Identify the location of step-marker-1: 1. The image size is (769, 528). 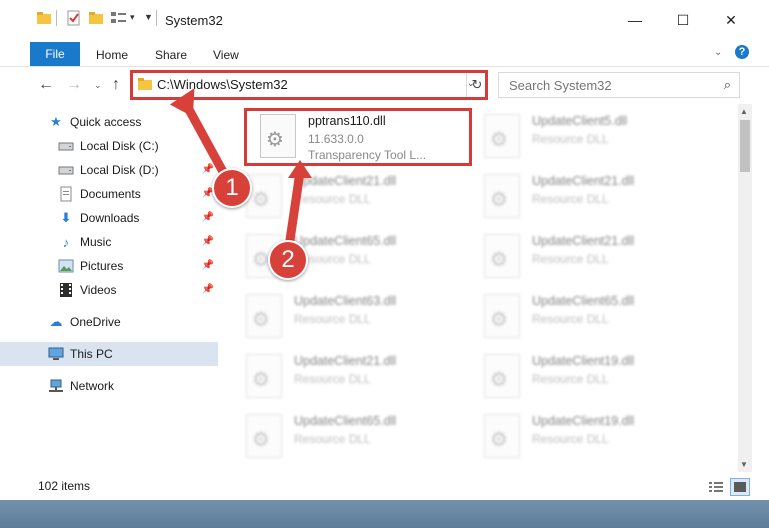
(232, 188).